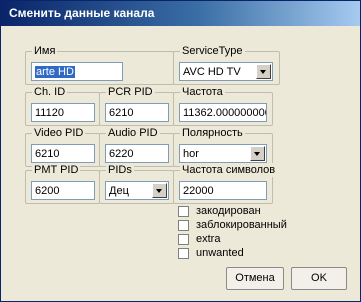 Image resolution: width=361 pixels, height=302 pixels. I want to click on cancel-button: Отмена, so click(255, 278).